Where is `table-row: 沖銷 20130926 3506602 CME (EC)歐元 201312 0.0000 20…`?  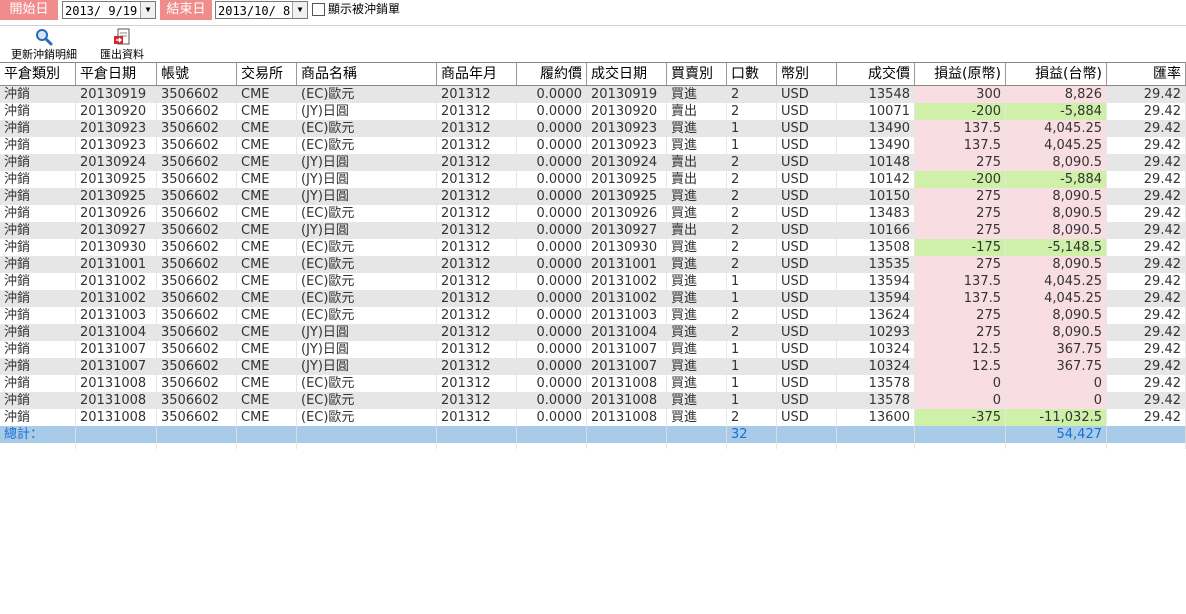 table-row: 沖銷 20130926 3506602 CME (EC)歐元 201312 0.0000 20… is located at coordinates (593, 213).